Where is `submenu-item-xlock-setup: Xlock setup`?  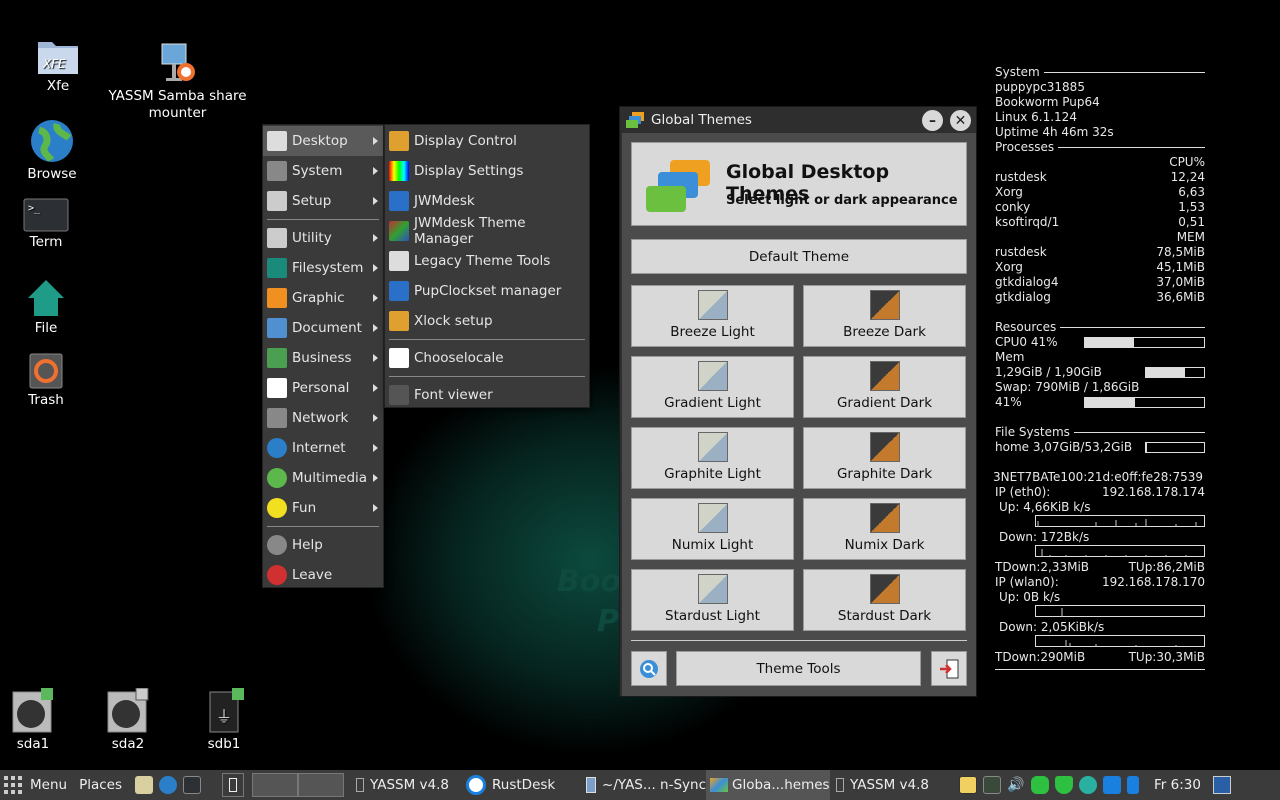
submenu-item-xlock-setup: Xlock setup is located at coordinates (487, 321).